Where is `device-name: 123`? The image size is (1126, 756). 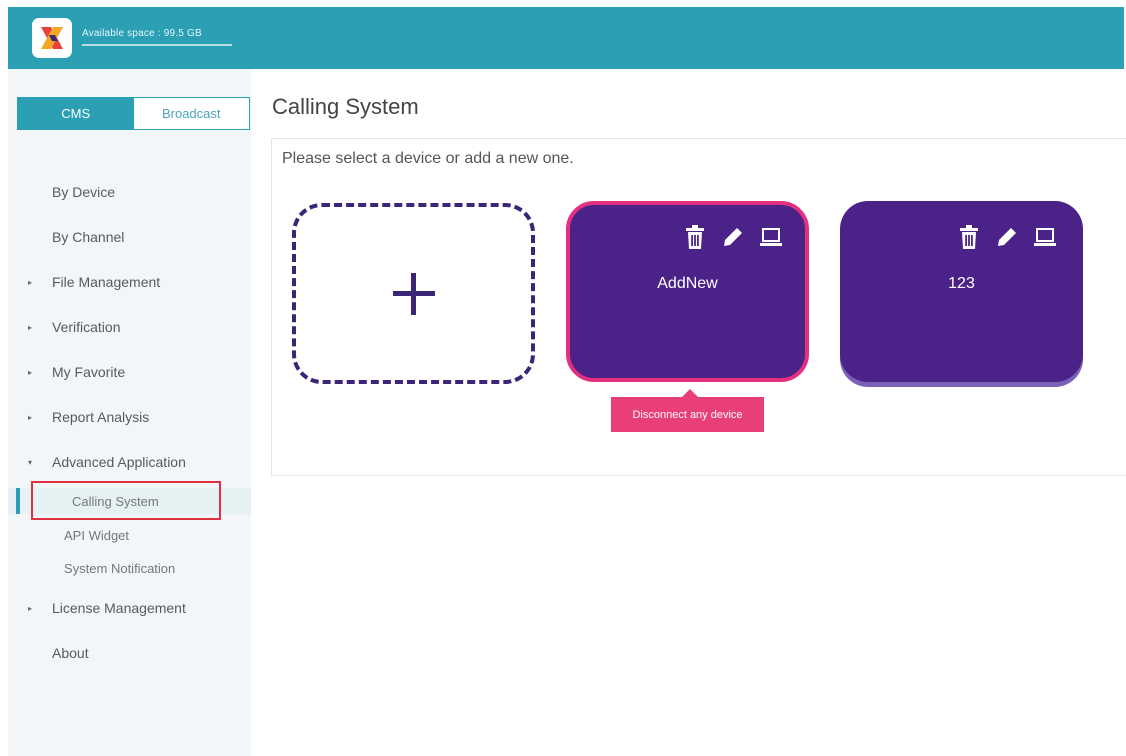 device-name: 123 is located at coordinates (961, 283).